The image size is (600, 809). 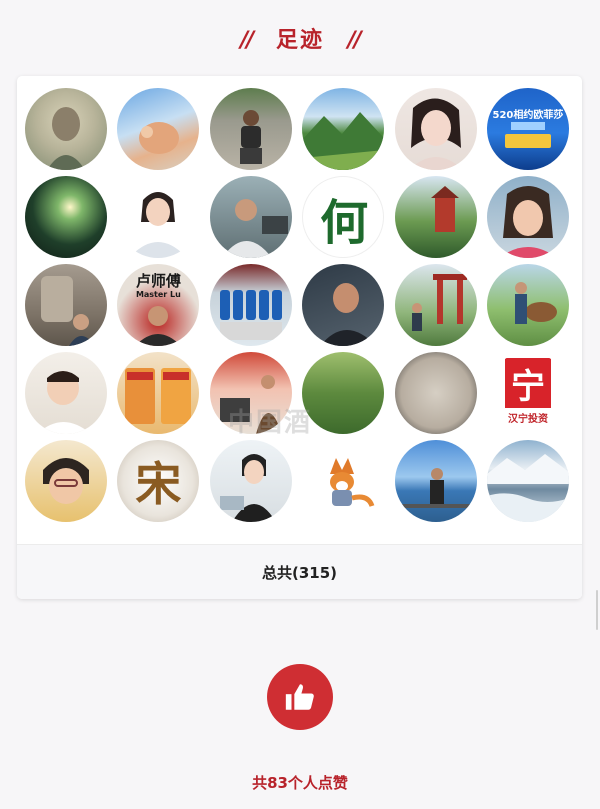 What do you see at coordinates (527, 129) in the screenshot?
I see `visitor-avatar: 520相约欧菲莎` at bounding box center [527, 129].